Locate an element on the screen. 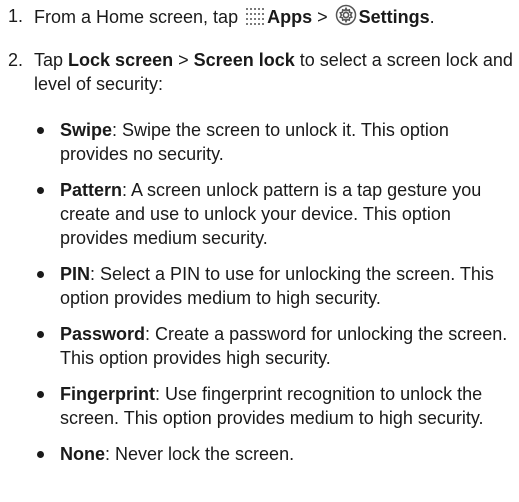  option-name: Fingerprint is located at coordinates (107, 394).